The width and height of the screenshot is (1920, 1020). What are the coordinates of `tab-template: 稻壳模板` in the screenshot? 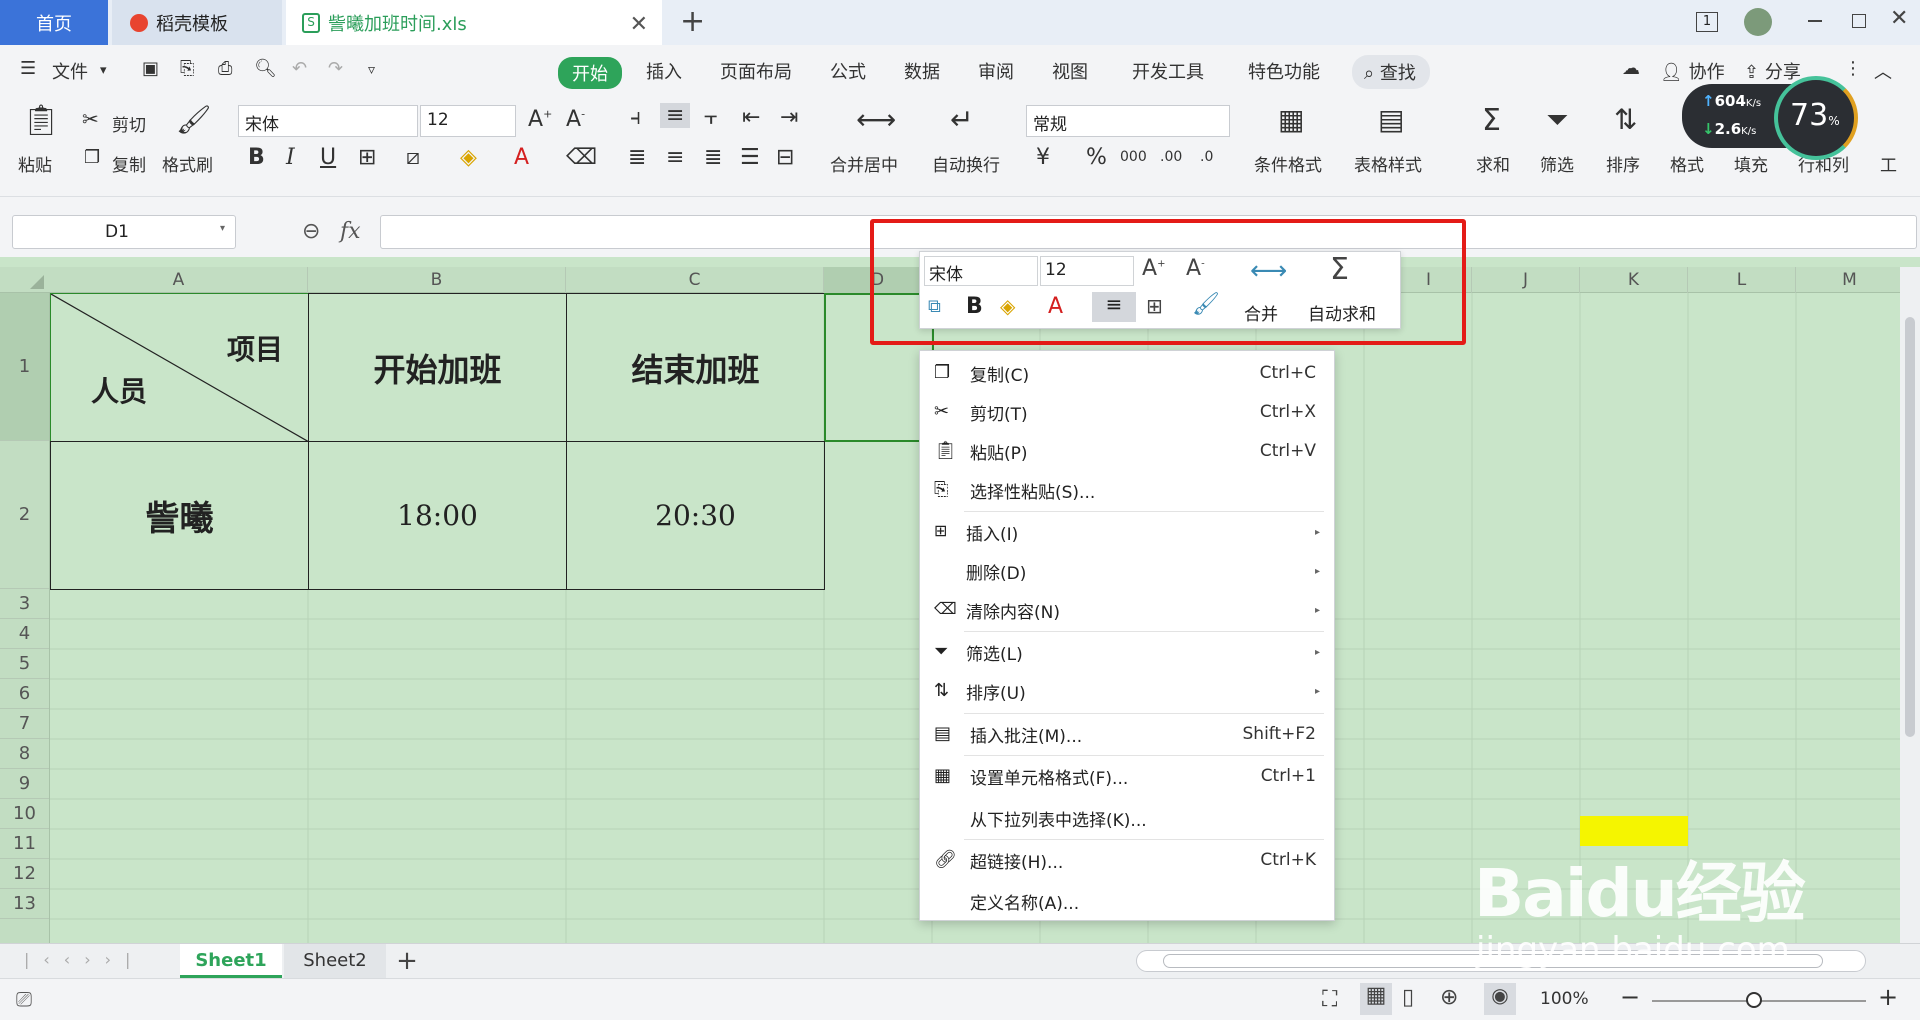 It's located at (197, 22).